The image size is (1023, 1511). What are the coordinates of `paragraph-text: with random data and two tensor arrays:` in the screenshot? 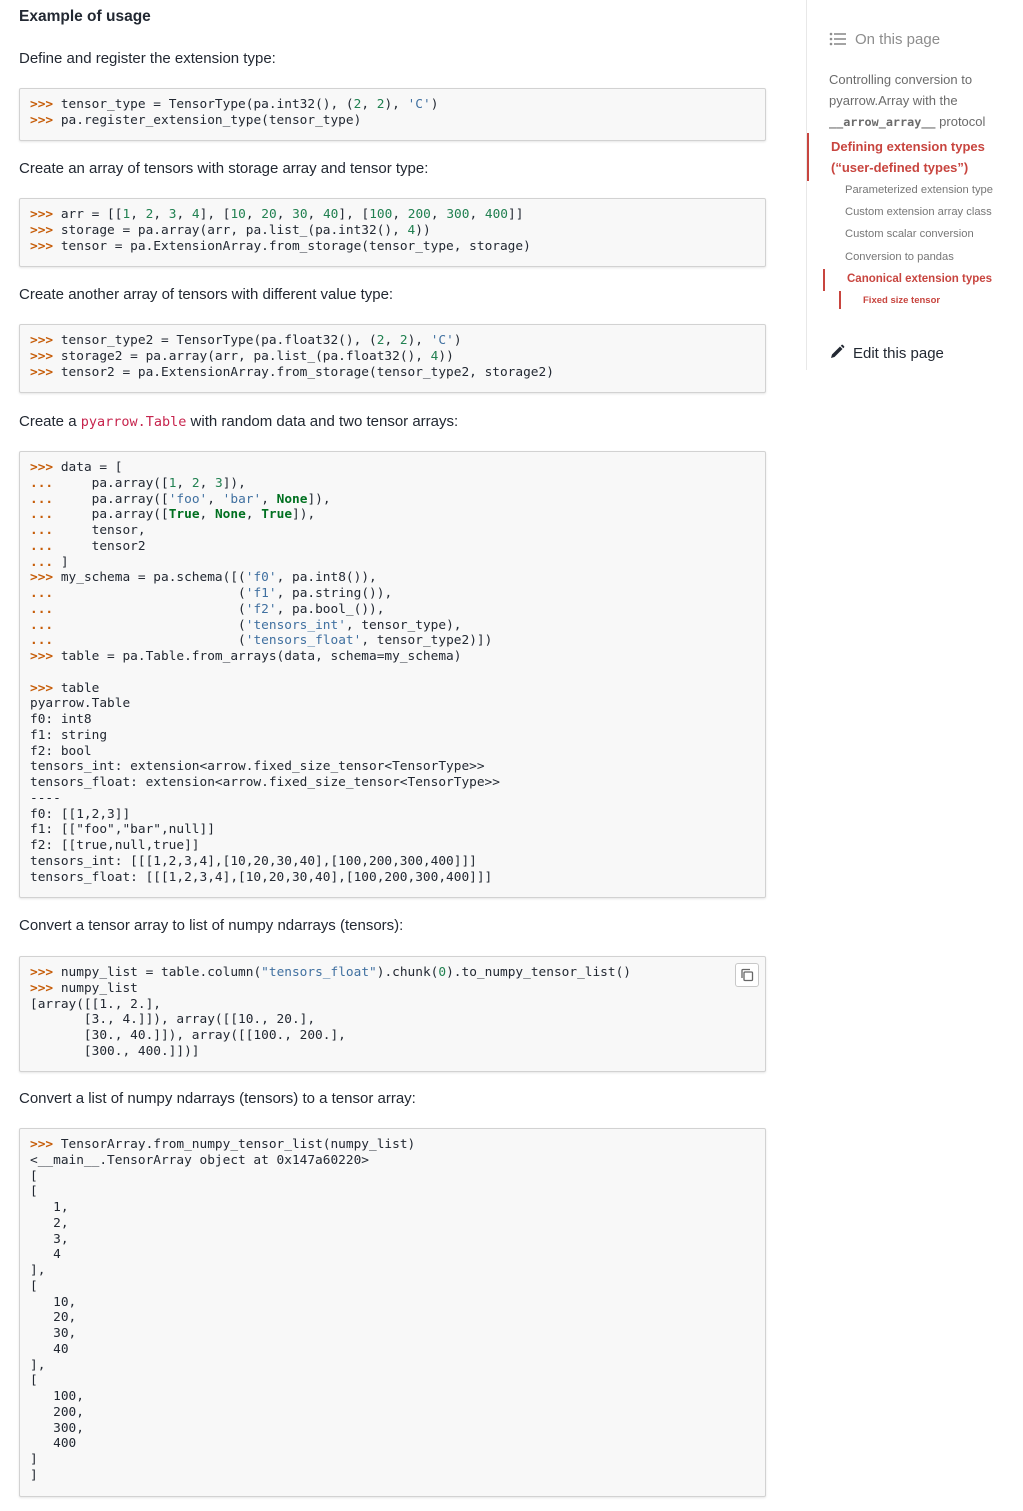 It's located at (322, 421).